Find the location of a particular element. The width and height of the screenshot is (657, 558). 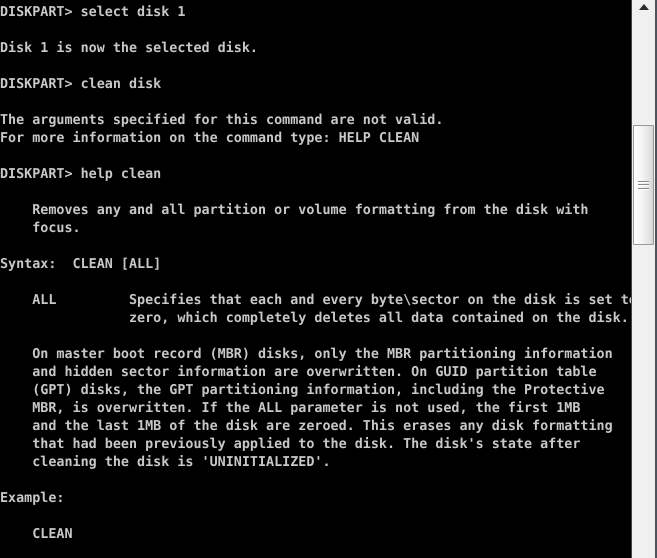

scrollbar-thumb is located at coordinates (643, 185).